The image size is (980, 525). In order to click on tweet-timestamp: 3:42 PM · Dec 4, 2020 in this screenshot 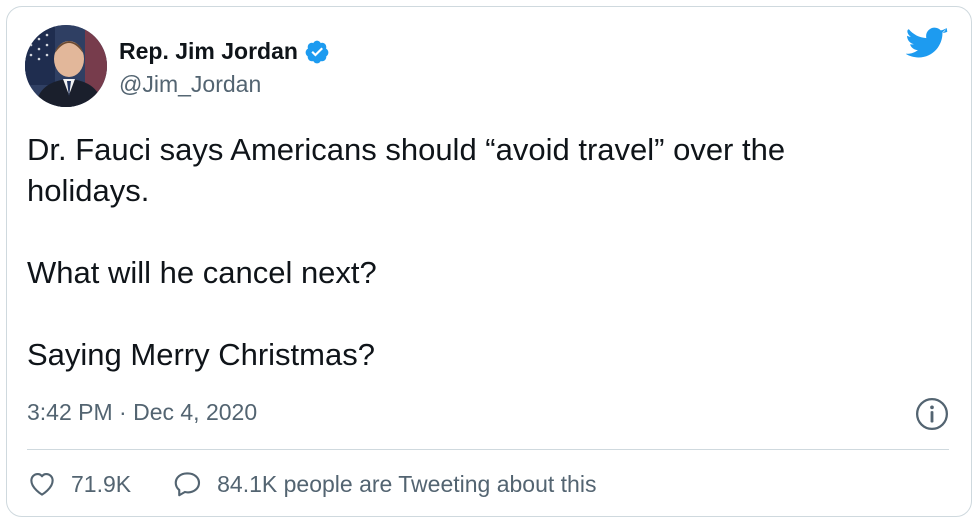, I will do `click(142, 412)`.